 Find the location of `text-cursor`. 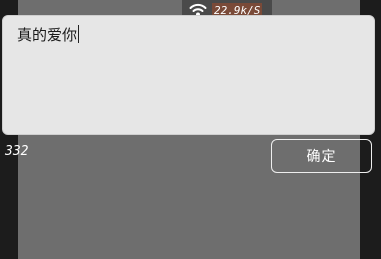

text-cursor is located at coordinates (79, 34).